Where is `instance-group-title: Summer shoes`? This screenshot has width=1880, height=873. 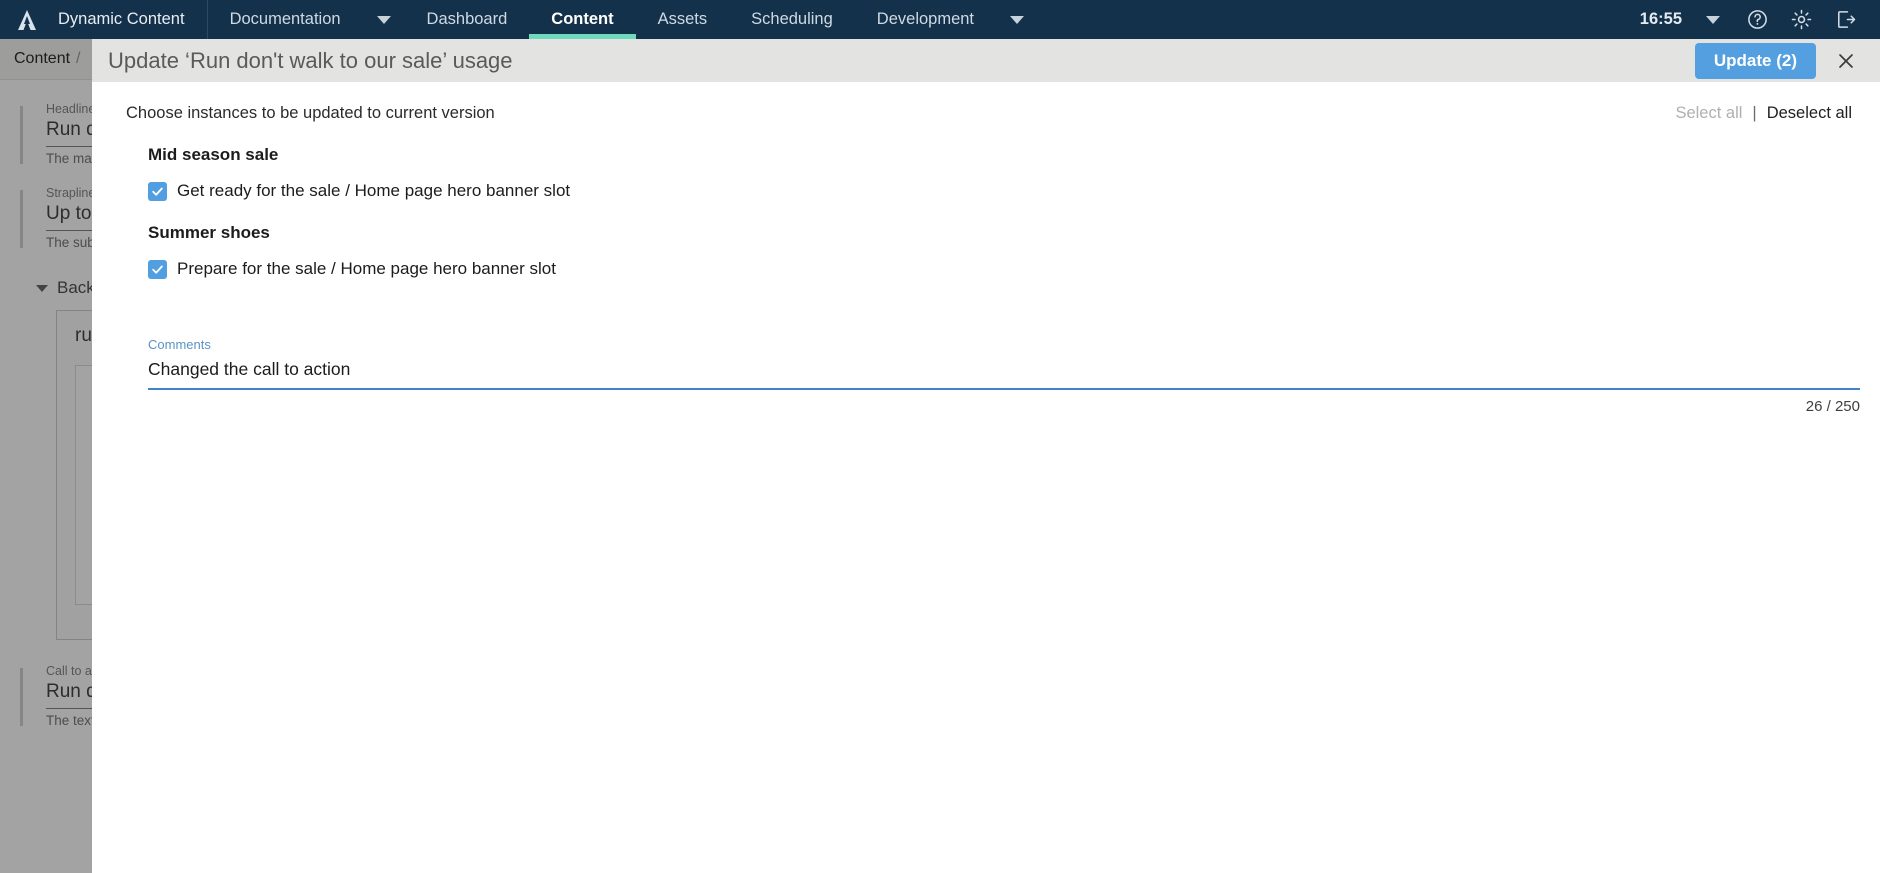 instance-group-title: Summer shoes is located at coordinates (209, 232).